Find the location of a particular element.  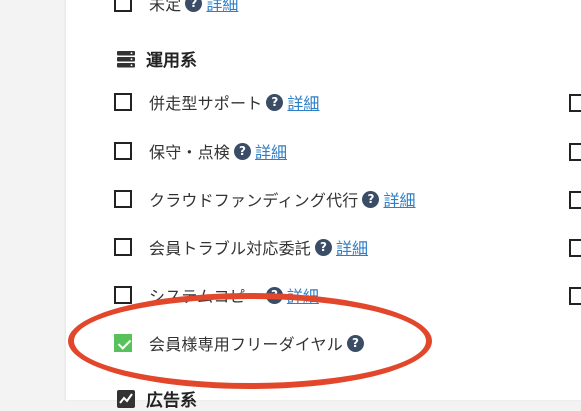

option-label: システムコピー is located at coordinates (205, 296).